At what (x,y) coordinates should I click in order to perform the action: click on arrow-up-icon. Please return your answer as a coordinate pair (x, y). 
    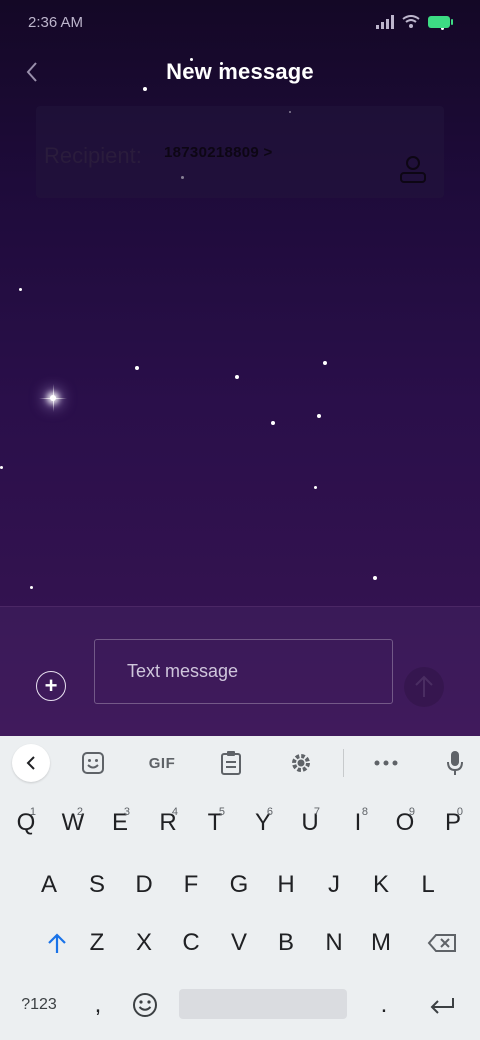
    Looking at the image, I should click on (424, 686).